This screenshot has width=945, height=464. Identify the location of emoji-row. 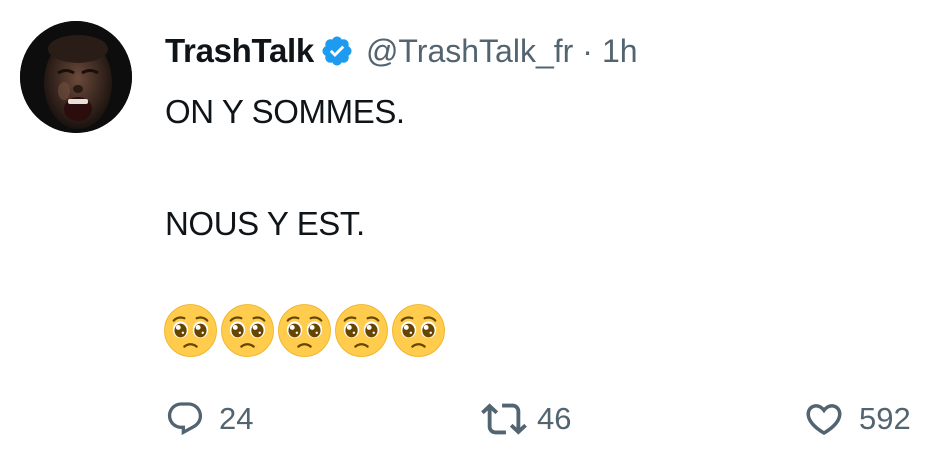
(304, 330).